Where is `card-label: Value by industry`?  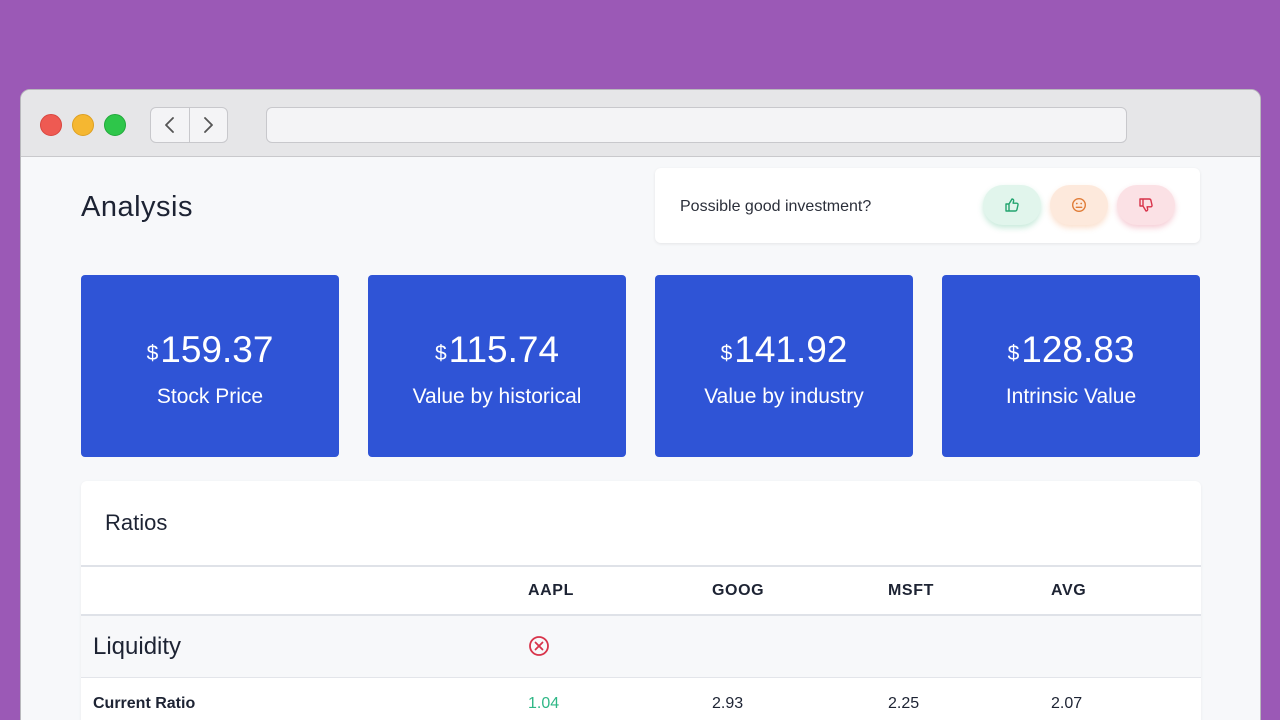
card-label: Value by industry is located at coordinates (784, 396).